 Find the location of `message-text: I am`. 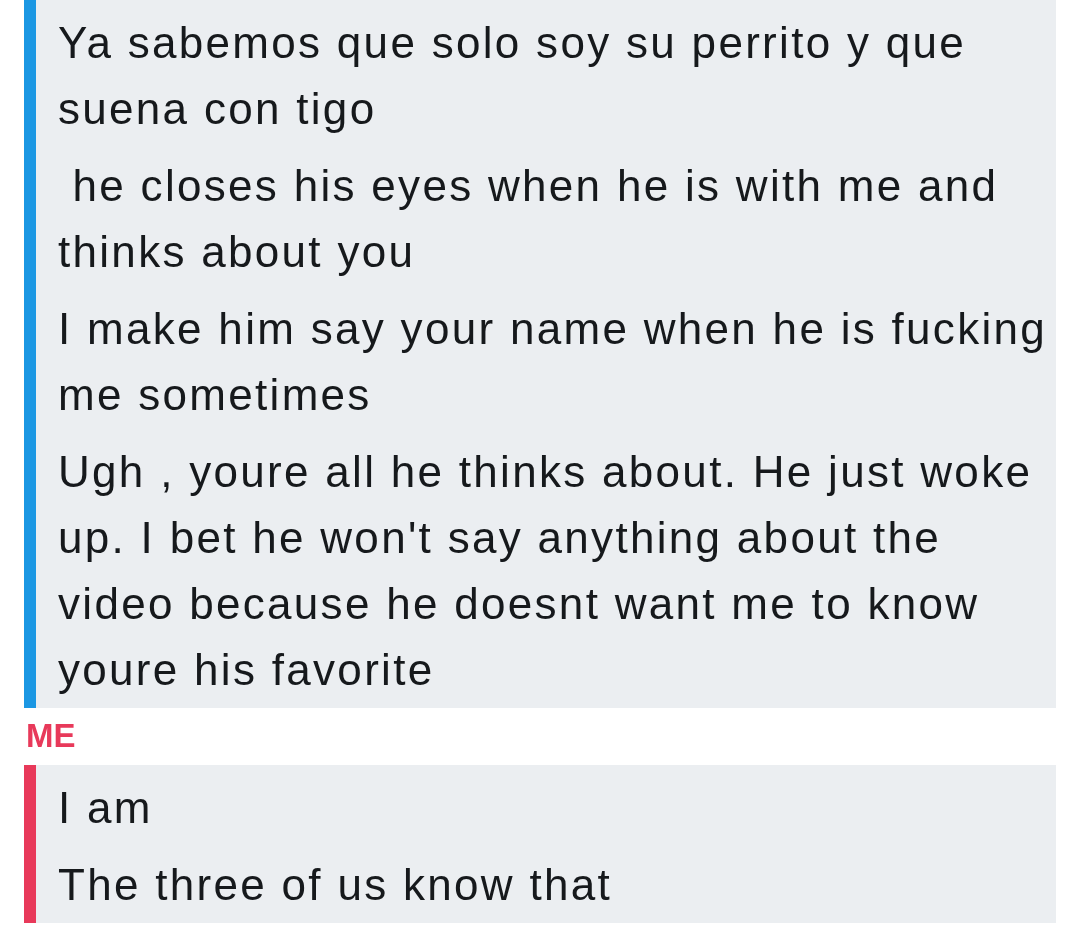

message-text: I am is located at coordinates (106, 808).